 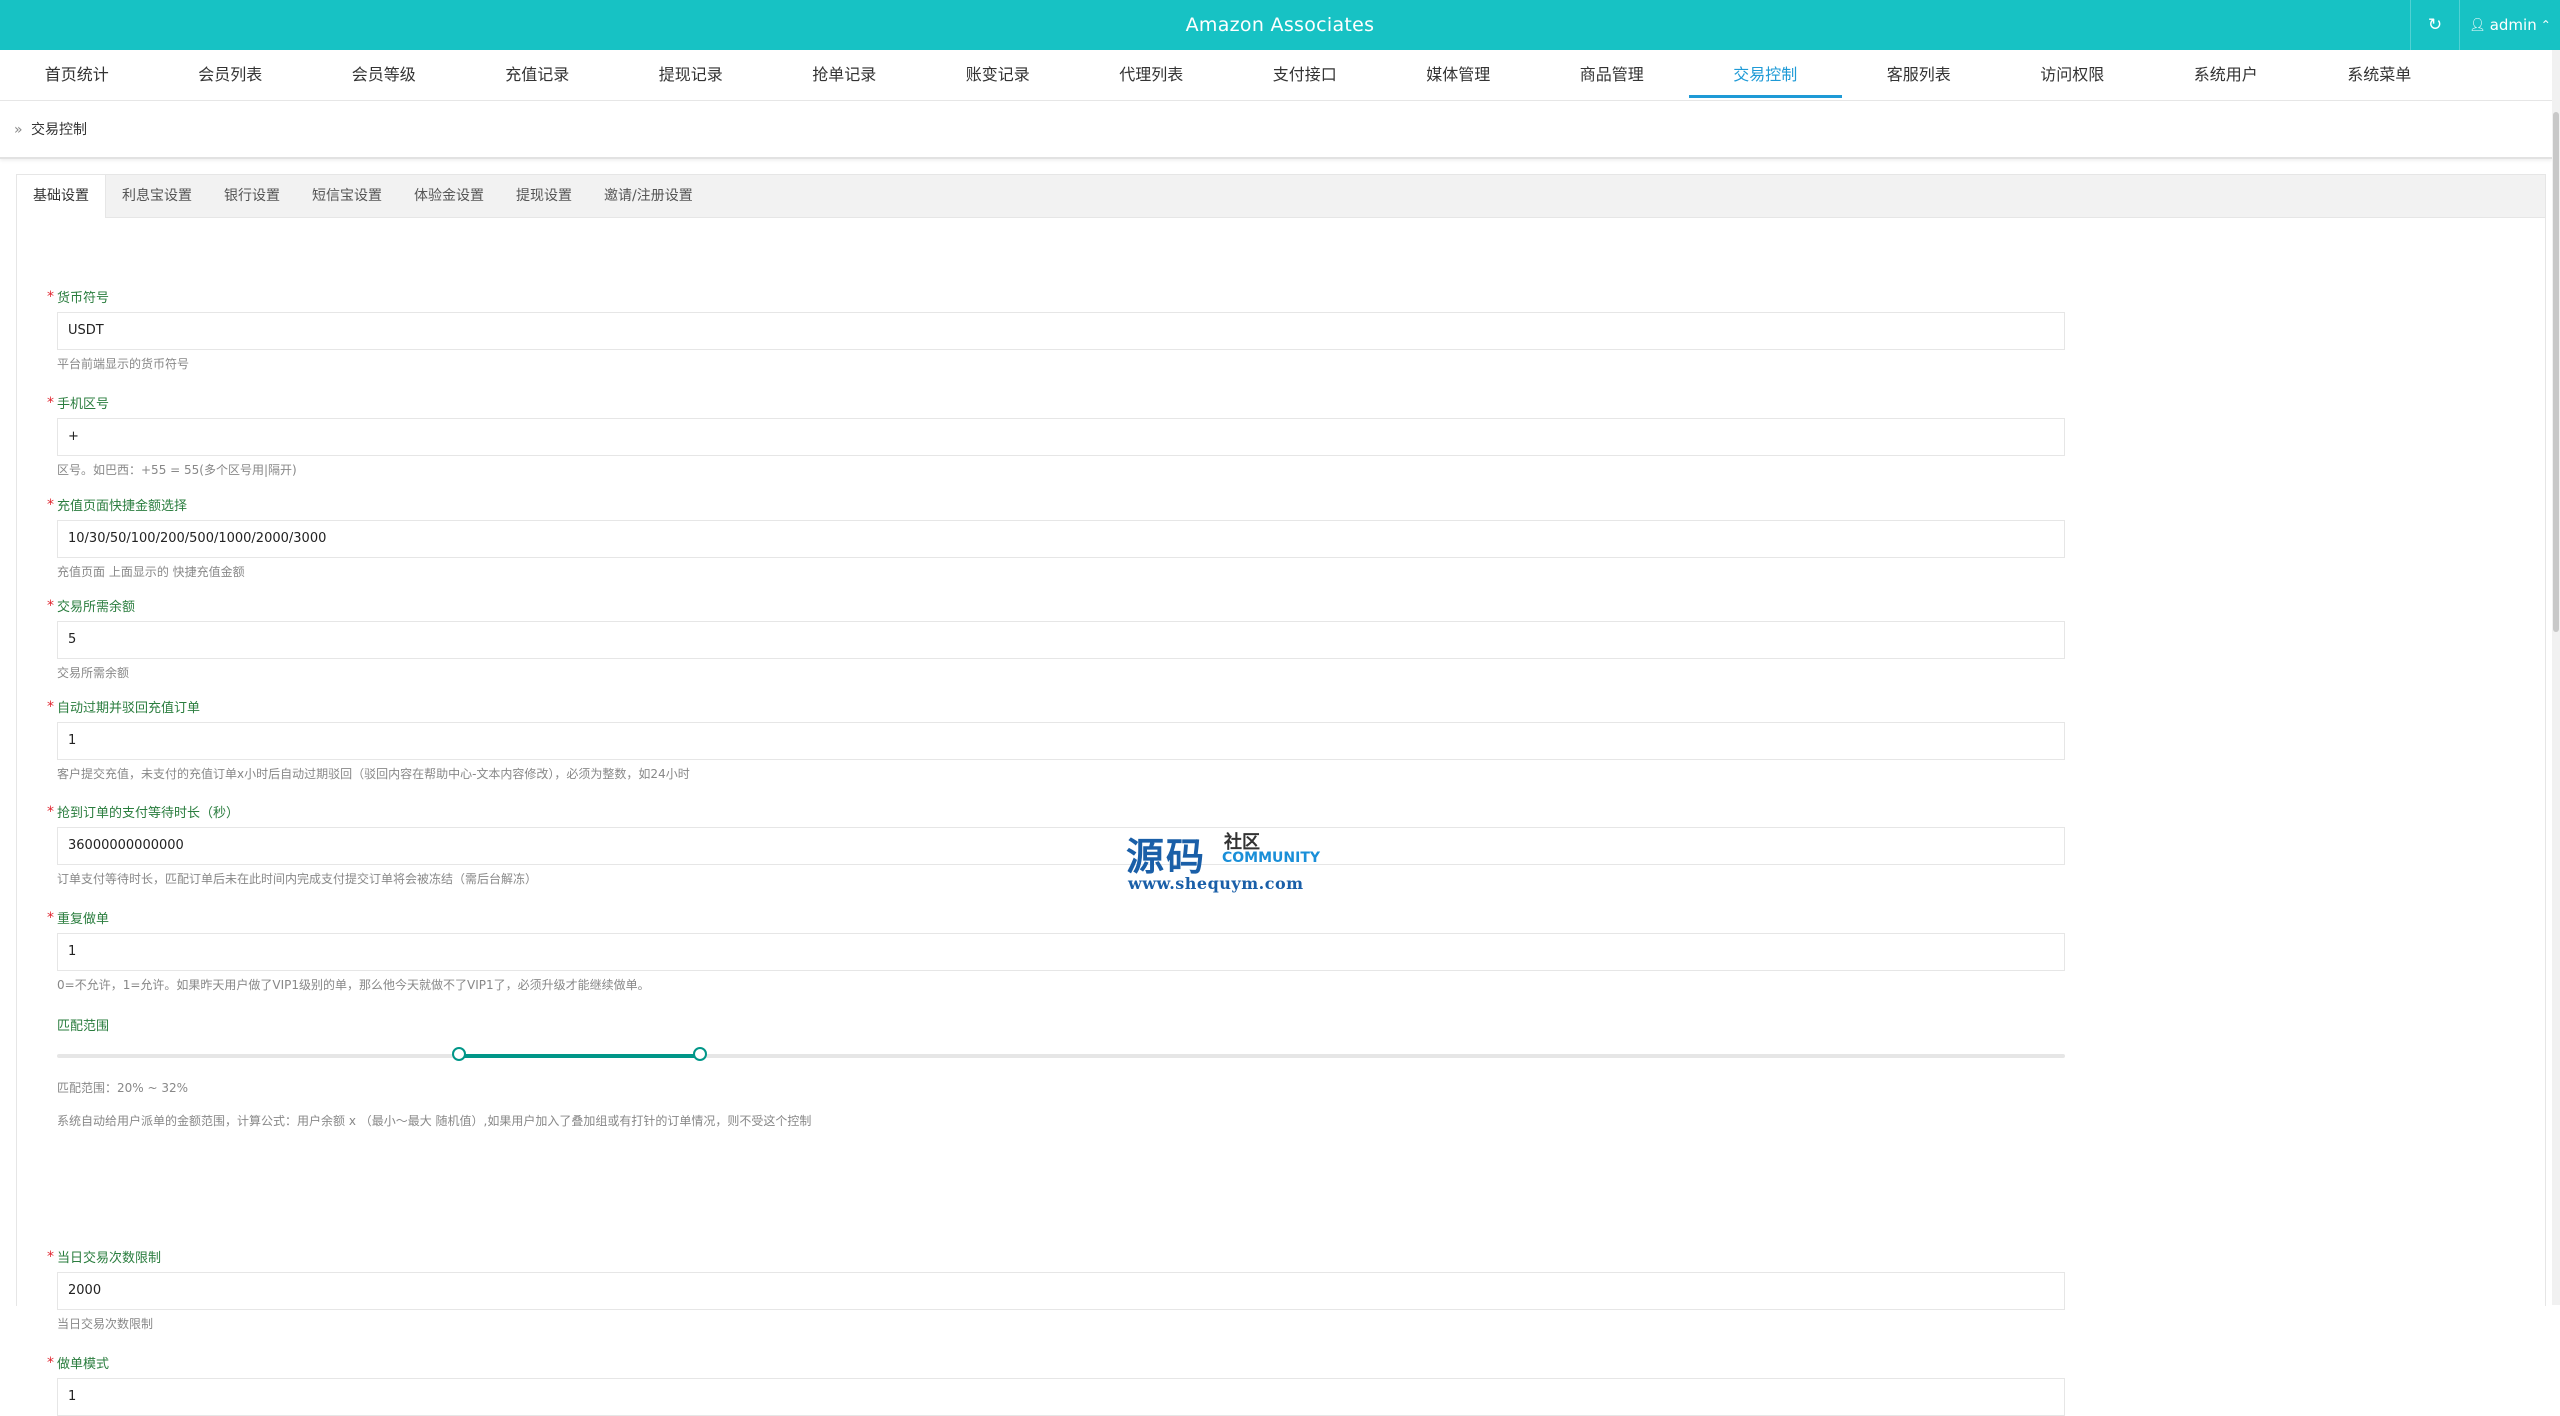 What do you see at coordinates (83, 1026) in the screenshot?
I see `match-range-label: 匹配范围` at bounding box center [83, 1026].